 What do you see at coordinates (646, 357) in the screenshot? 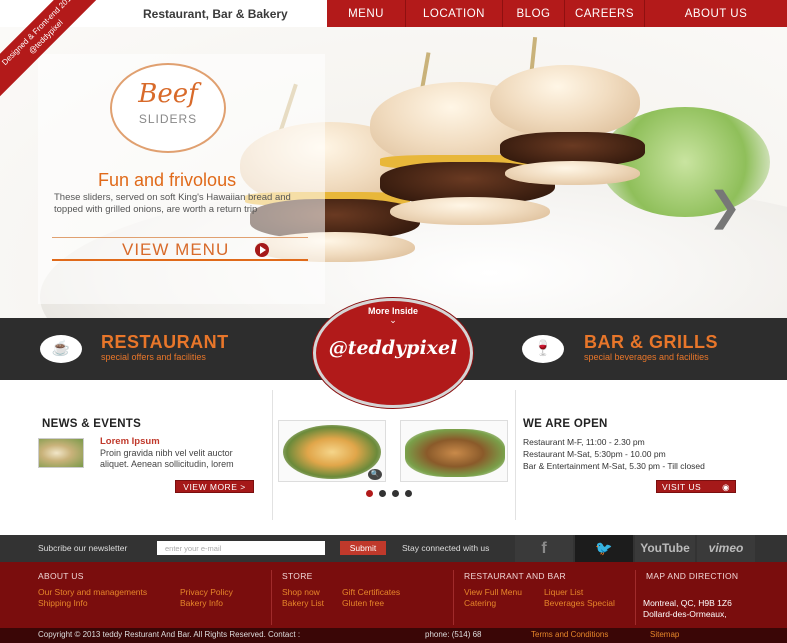
I see `bar-grills-subtitle: special beverages and facilities` at bounding box center [646, 357].